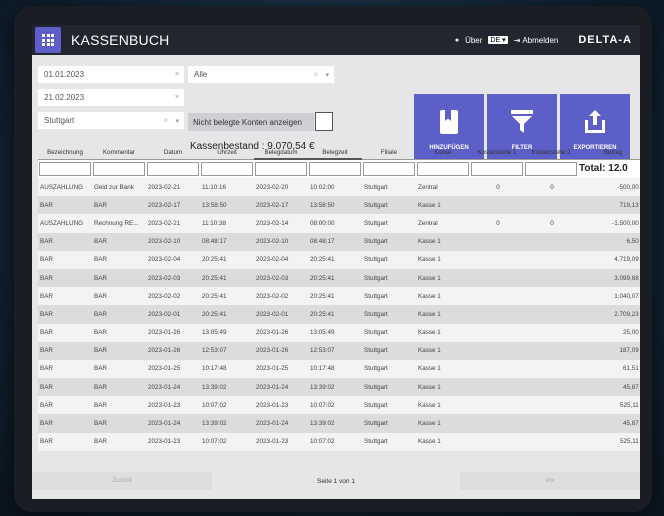  I want to click on prev-page-button: Zurück, so click(122, 481).